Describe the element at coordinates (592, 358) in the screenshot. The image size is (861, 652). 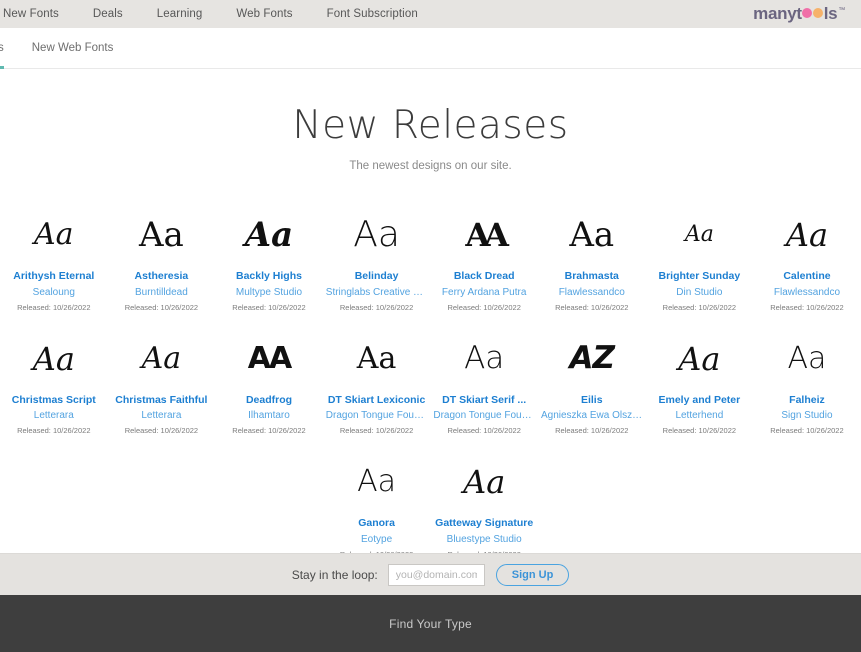
I see `font-sample-glyphs: AZ` at that location.